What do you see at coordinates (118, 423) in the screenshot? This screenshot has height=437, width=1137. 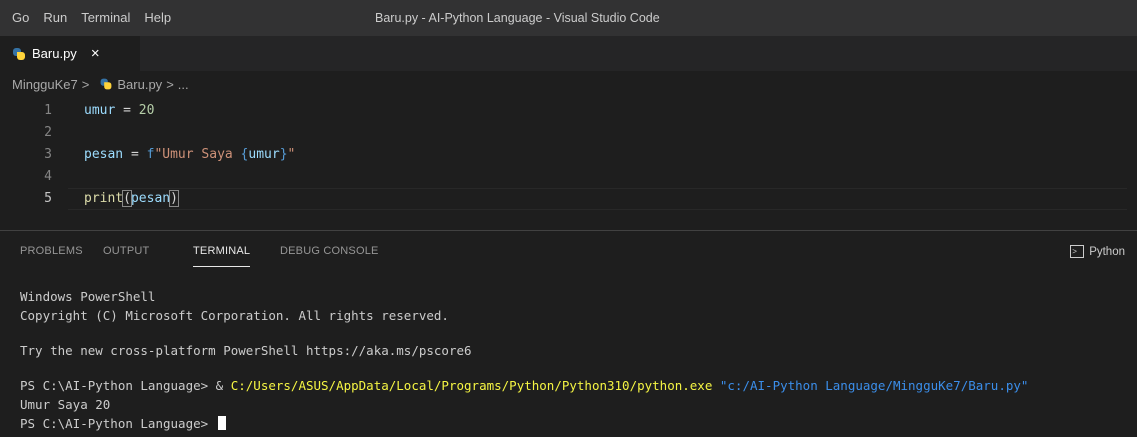 I see `terminal-prompt: PS C:\AI-Python Language>` at bounding box center [118, 423].